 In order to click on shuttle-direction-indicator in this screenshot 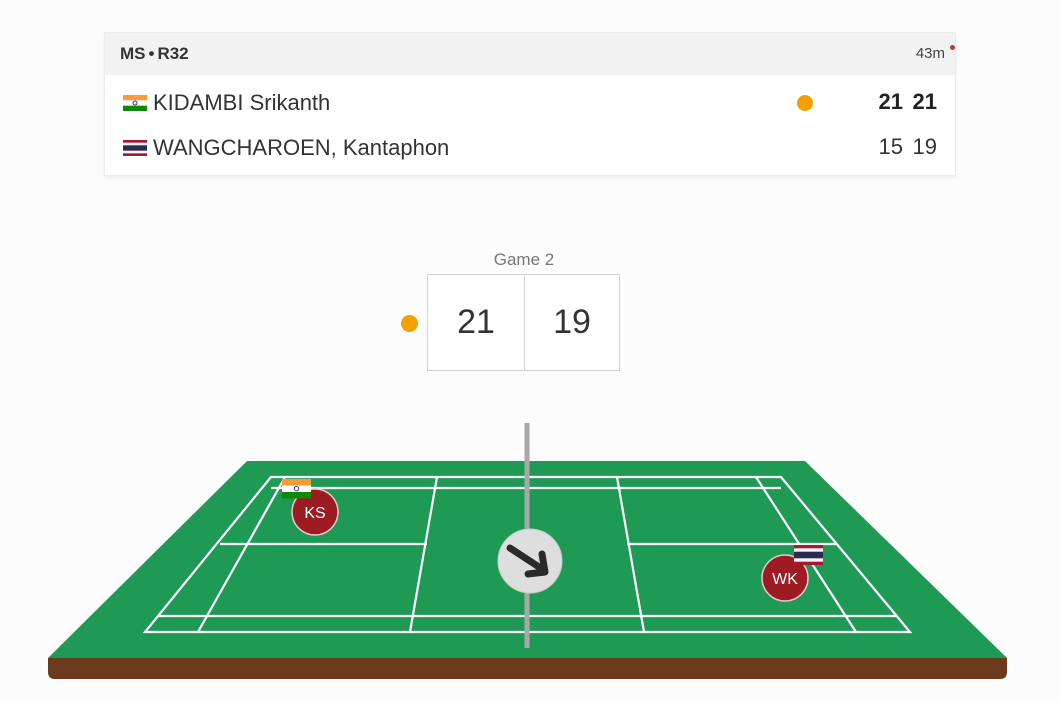, I will do `click(530, 561)`.